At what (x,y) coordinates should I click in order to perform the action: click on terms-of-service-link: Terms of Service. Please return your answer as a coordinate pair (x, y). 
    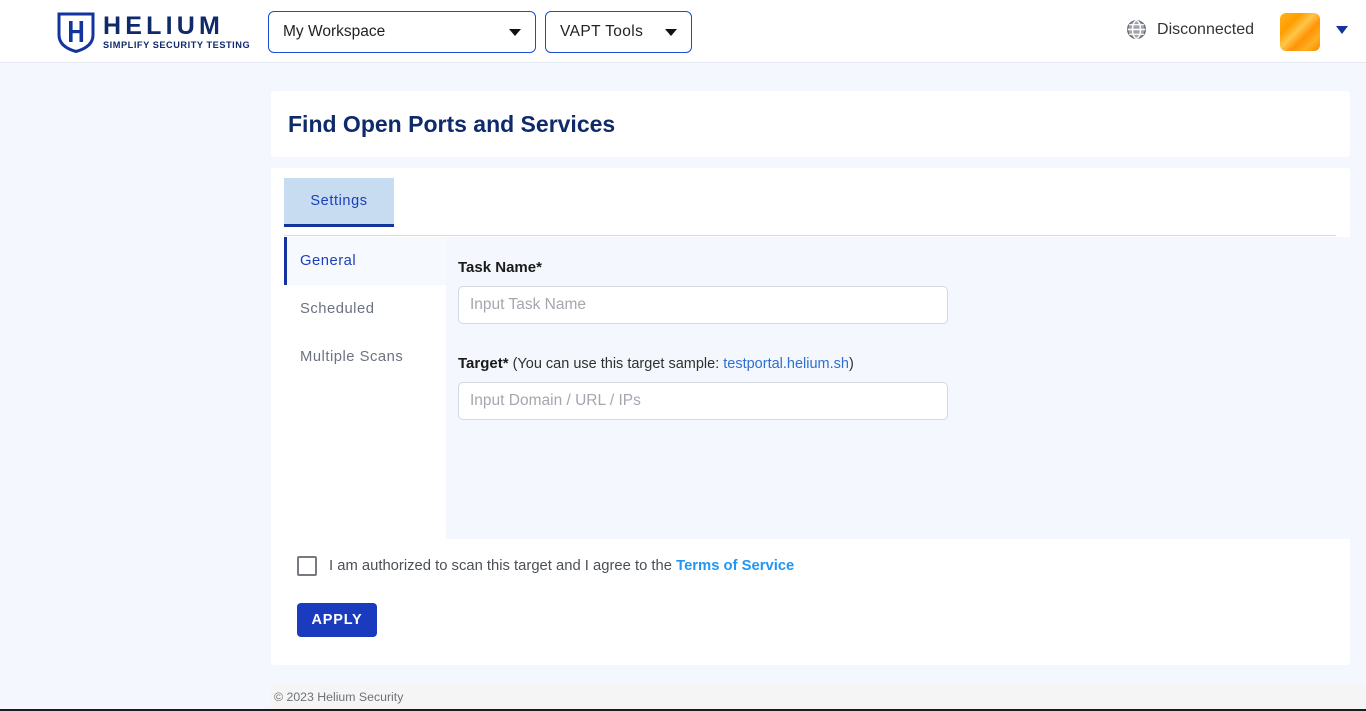
    Looking at the image, I should click on (735, 566).